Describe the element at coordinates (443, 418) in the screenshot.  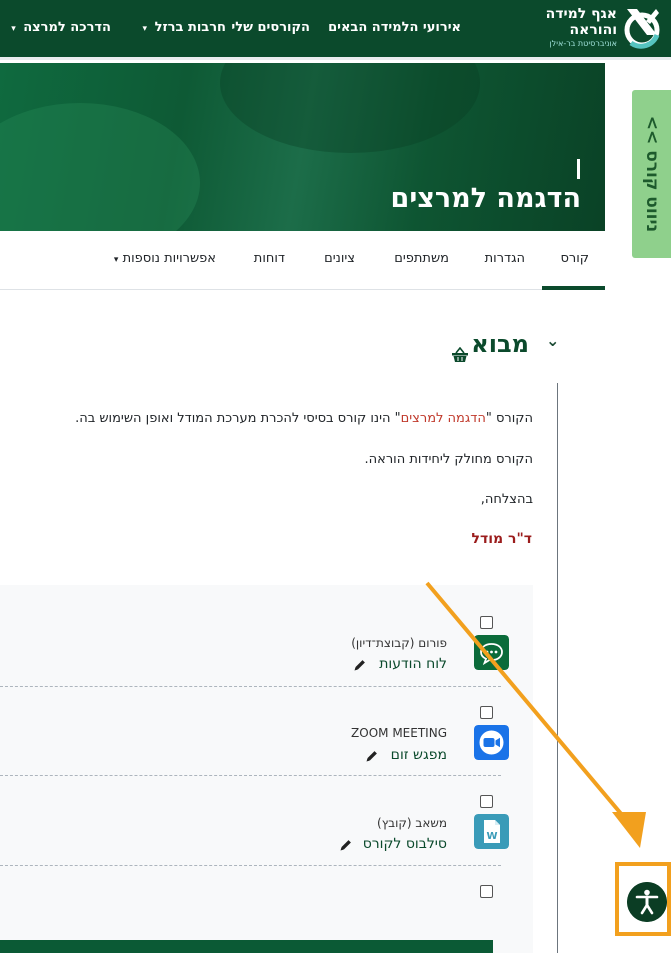
I see `intro-highlight: הדגמה למרצים` at that location.